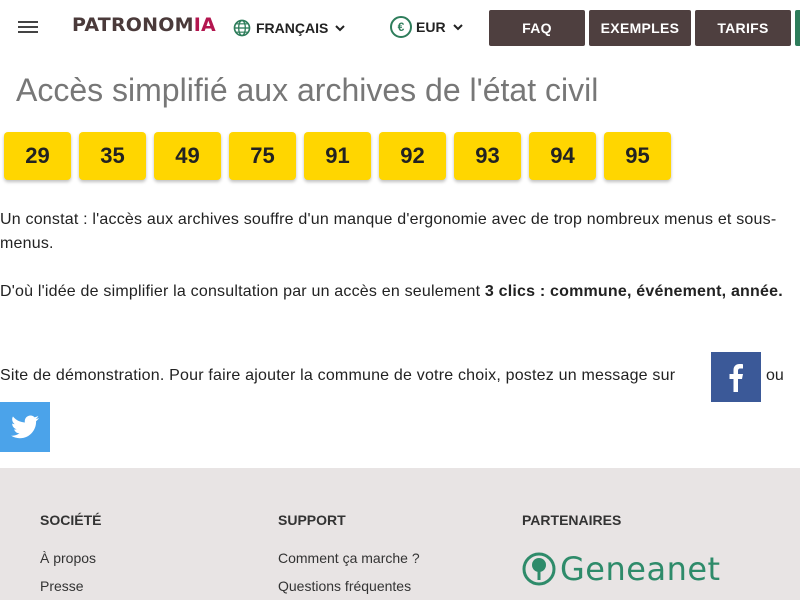 This screenshot has width=800, height=600. What do you see at coordinates (537, 28) in the screenshot?
I see `faq-button: FAQ` at bounding box center [537, 28].